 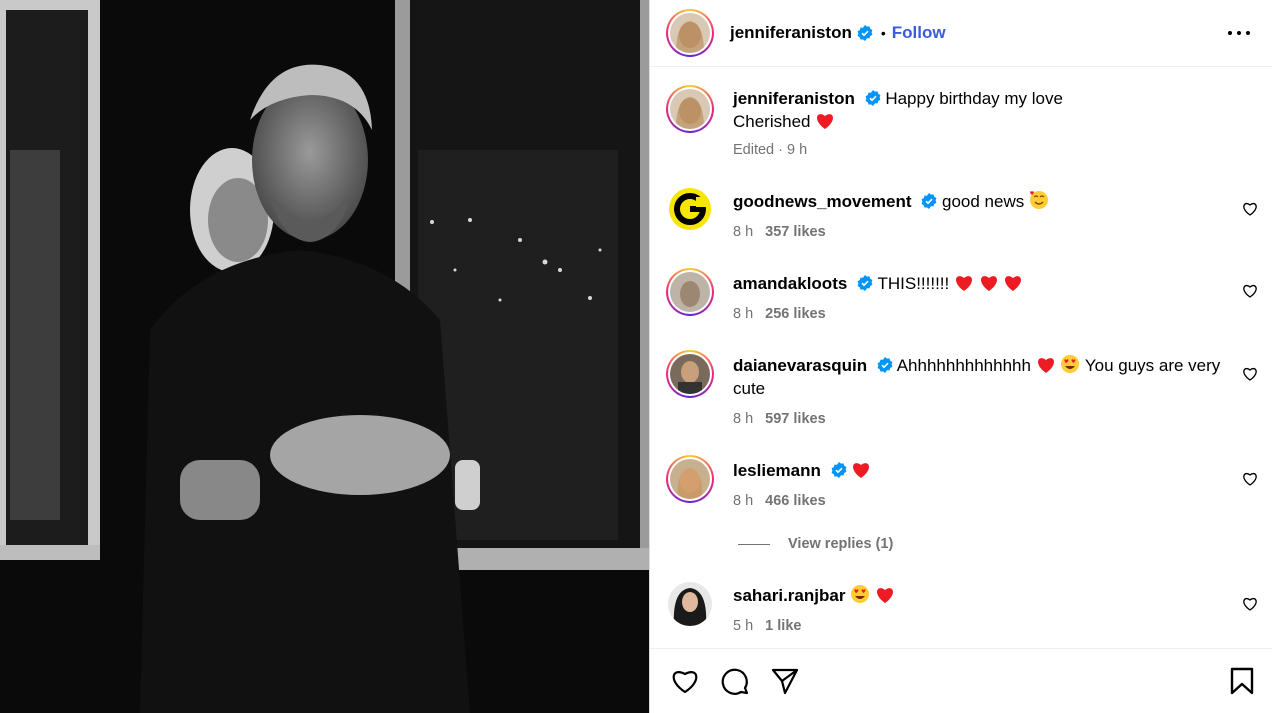 What do you see at coordinates (754, 544) in the screenshot?
I see `divider-line` at bounding box center [754, 544].